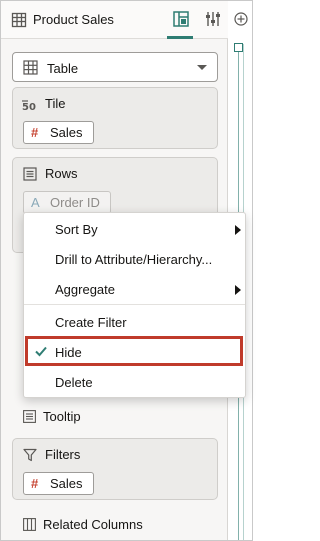 This screenshot has width=320, height=541. I want to click on rows-list-icon, so click(30, 174).